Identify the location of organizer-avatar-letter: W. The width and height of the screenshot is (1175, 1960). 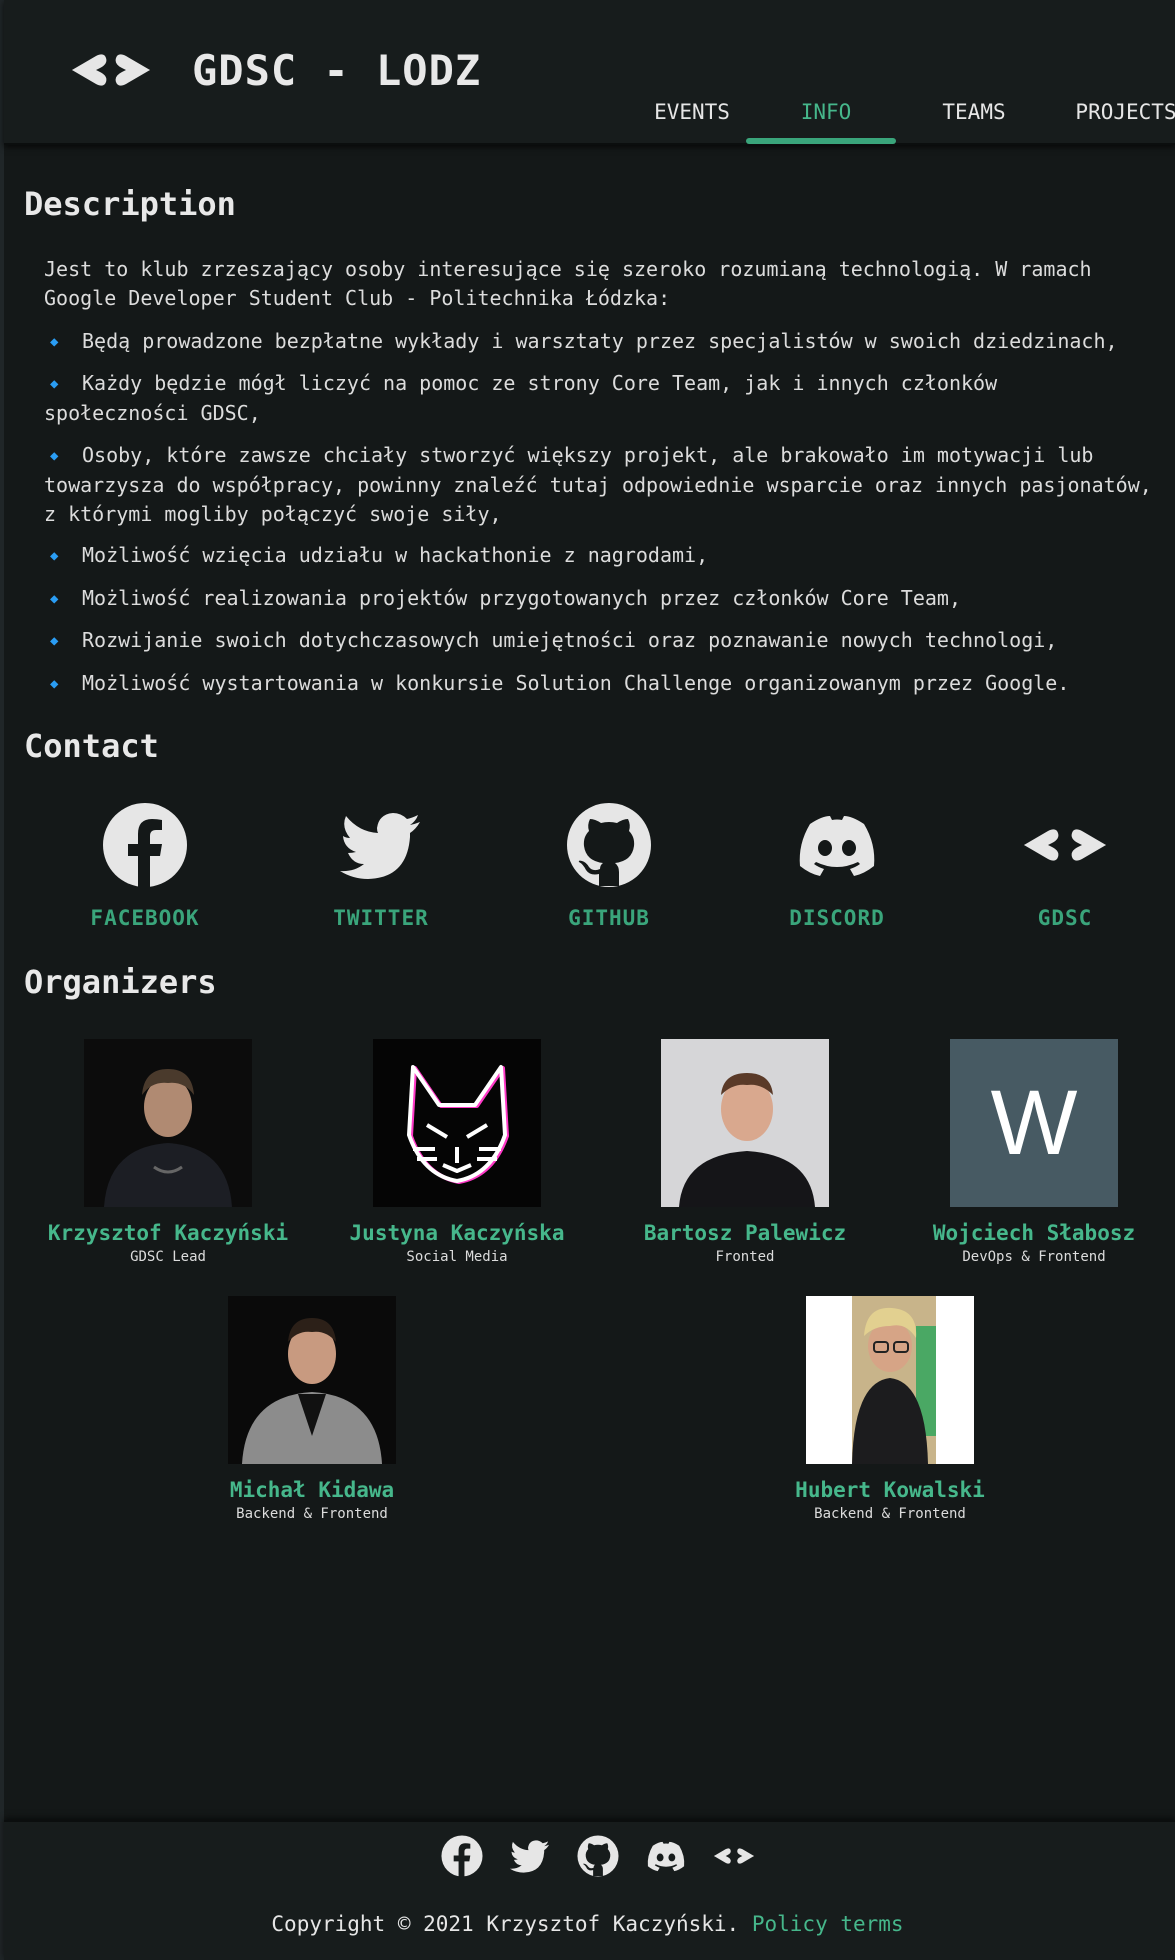
(1034, 1123).